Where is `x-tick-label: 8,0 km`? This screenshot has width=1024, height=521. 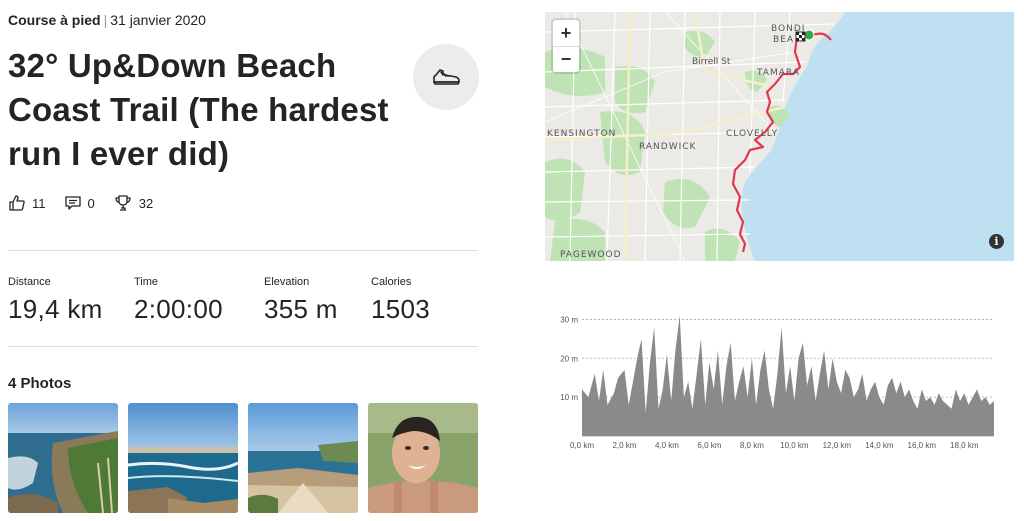
x-tick-label: 8,0 km is located at coordinates (752, 445).